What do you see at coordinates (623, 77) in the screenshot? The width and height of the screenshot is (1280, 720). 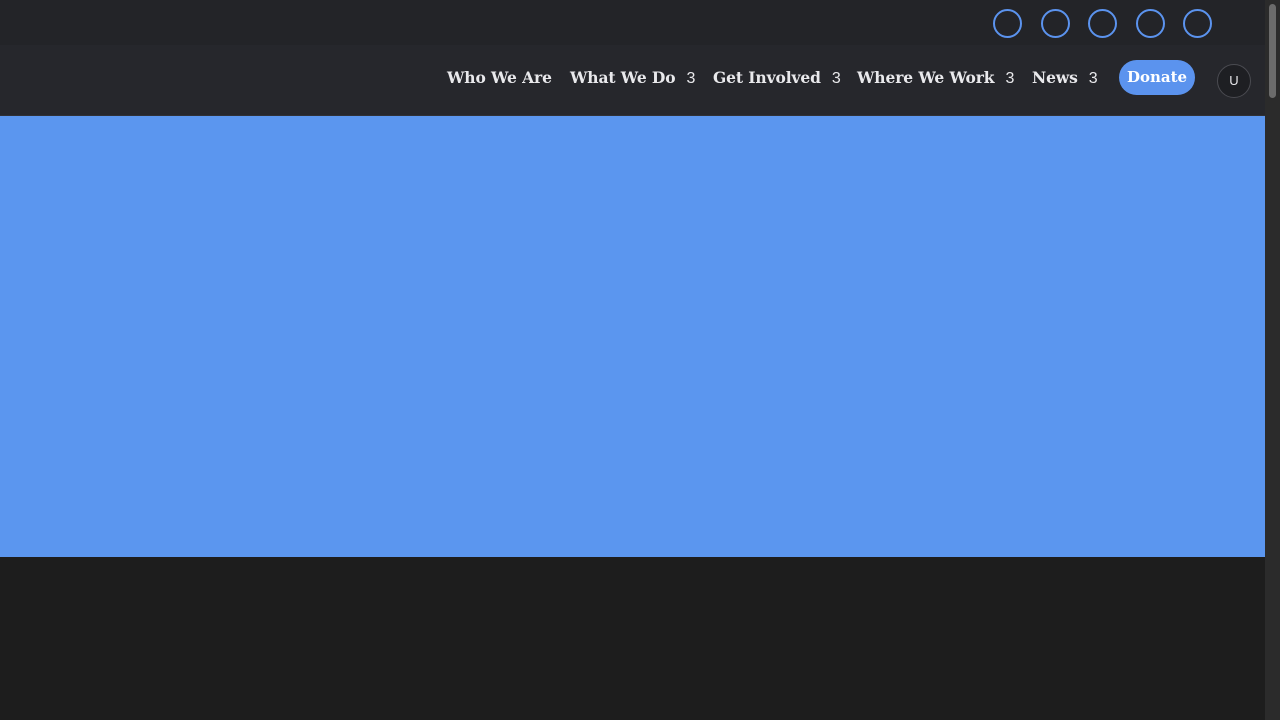 I see `nav-item-label: What We Do` at bounding box center [623, 77].